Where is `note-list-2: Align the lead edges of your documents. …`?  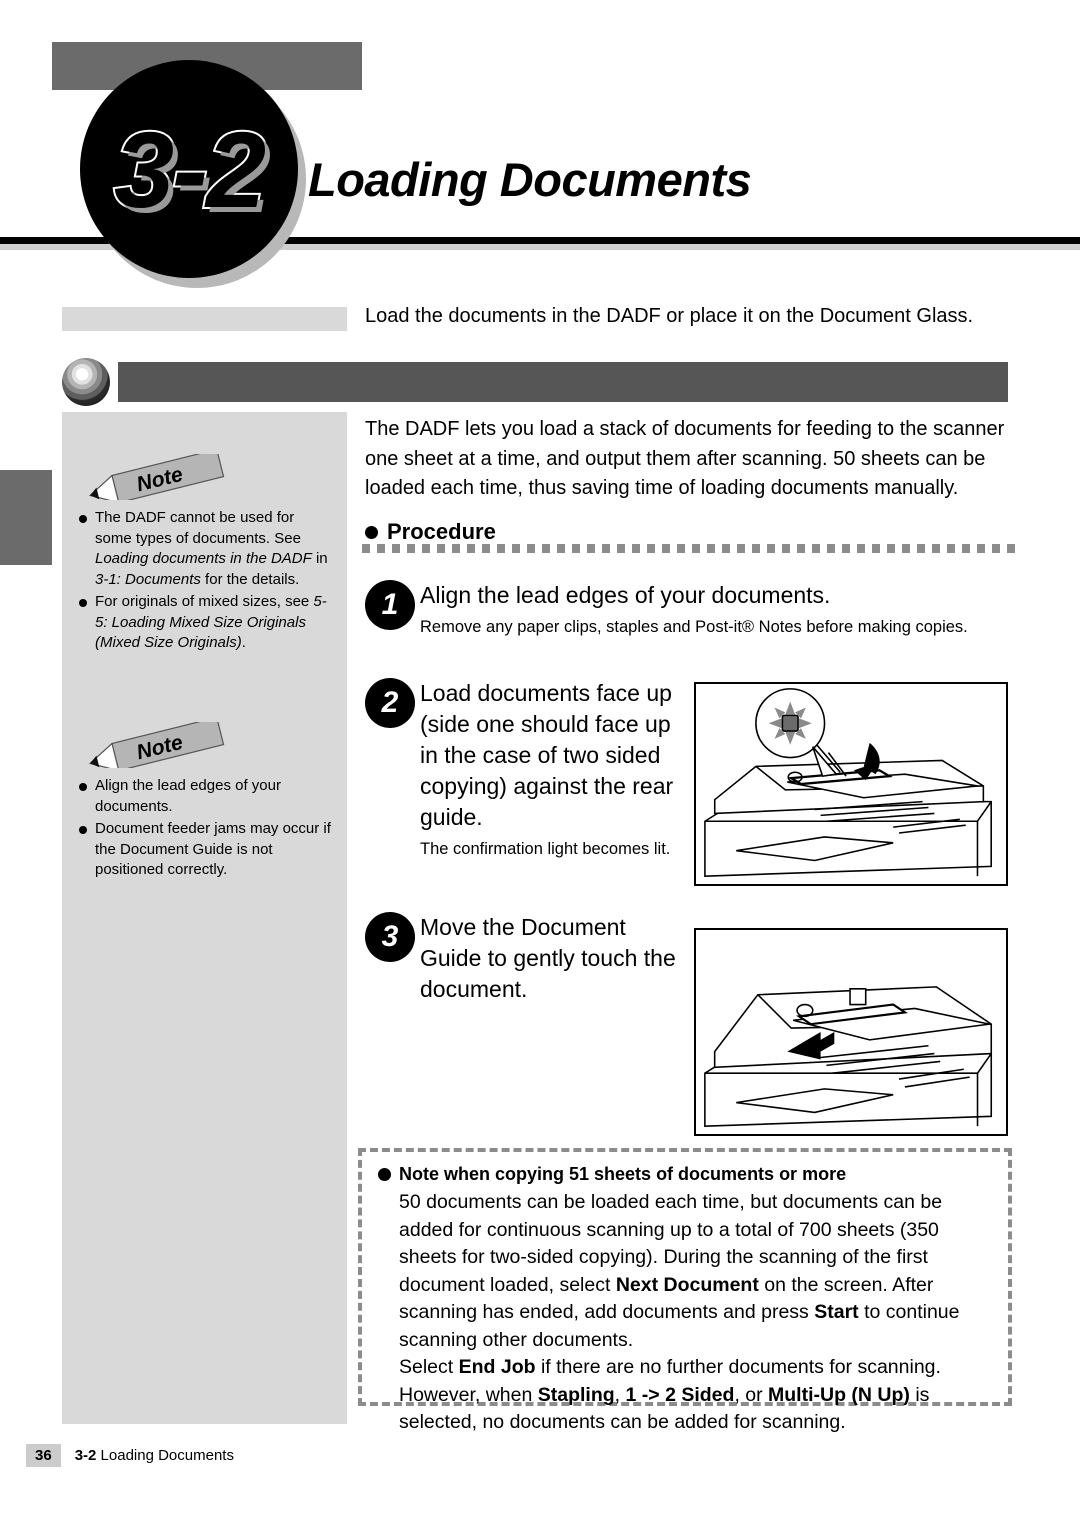 note-list-2: Align the lead edges of your documents. … is located at coordinates (205, 828).